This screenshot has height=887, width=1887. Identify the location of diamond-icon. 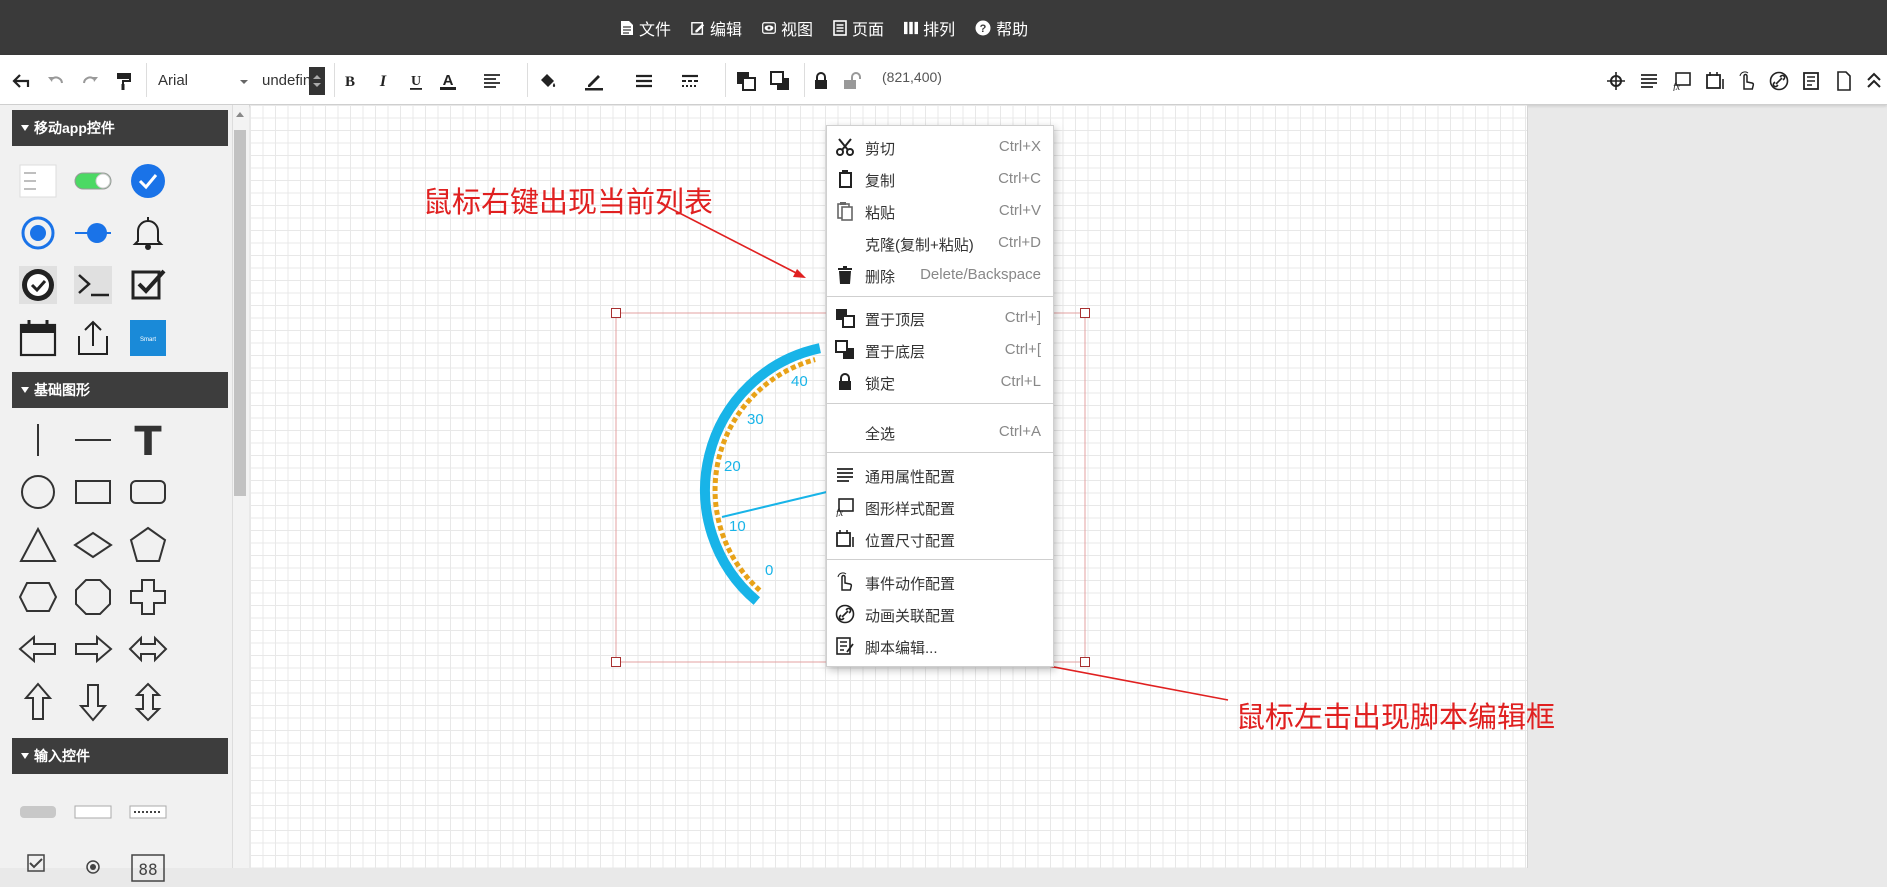
(93, 545).